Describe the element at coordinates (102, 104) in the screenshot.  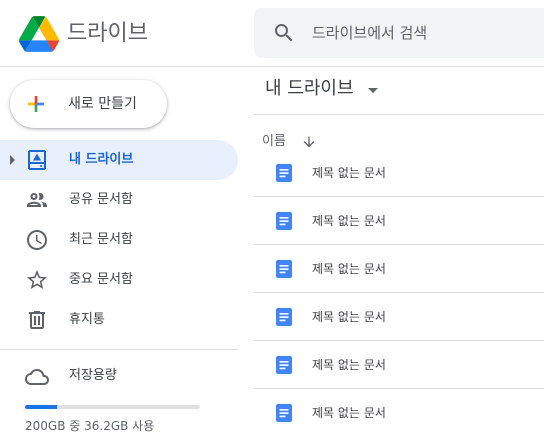
I see `new-button-label: 새로 만들기` at that location.